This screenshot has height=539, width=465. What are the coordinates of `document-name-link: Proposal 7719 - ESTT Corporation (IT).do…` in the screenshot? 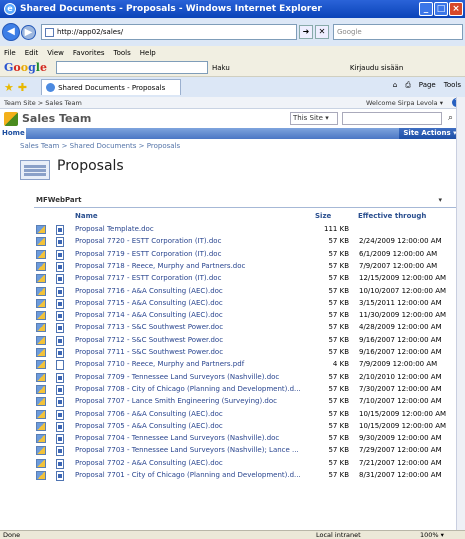 It's located at (193, 254).